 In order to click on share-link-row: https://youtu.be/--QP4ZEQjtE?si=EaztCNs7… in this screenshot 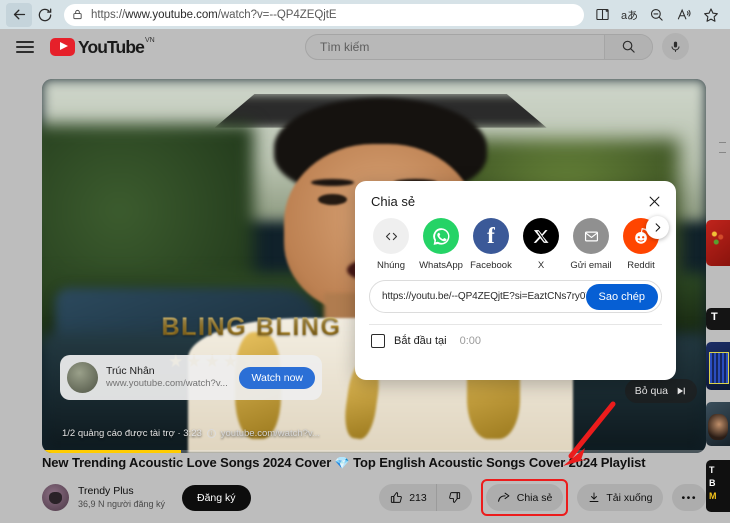, I will do `click(515, 296)`.